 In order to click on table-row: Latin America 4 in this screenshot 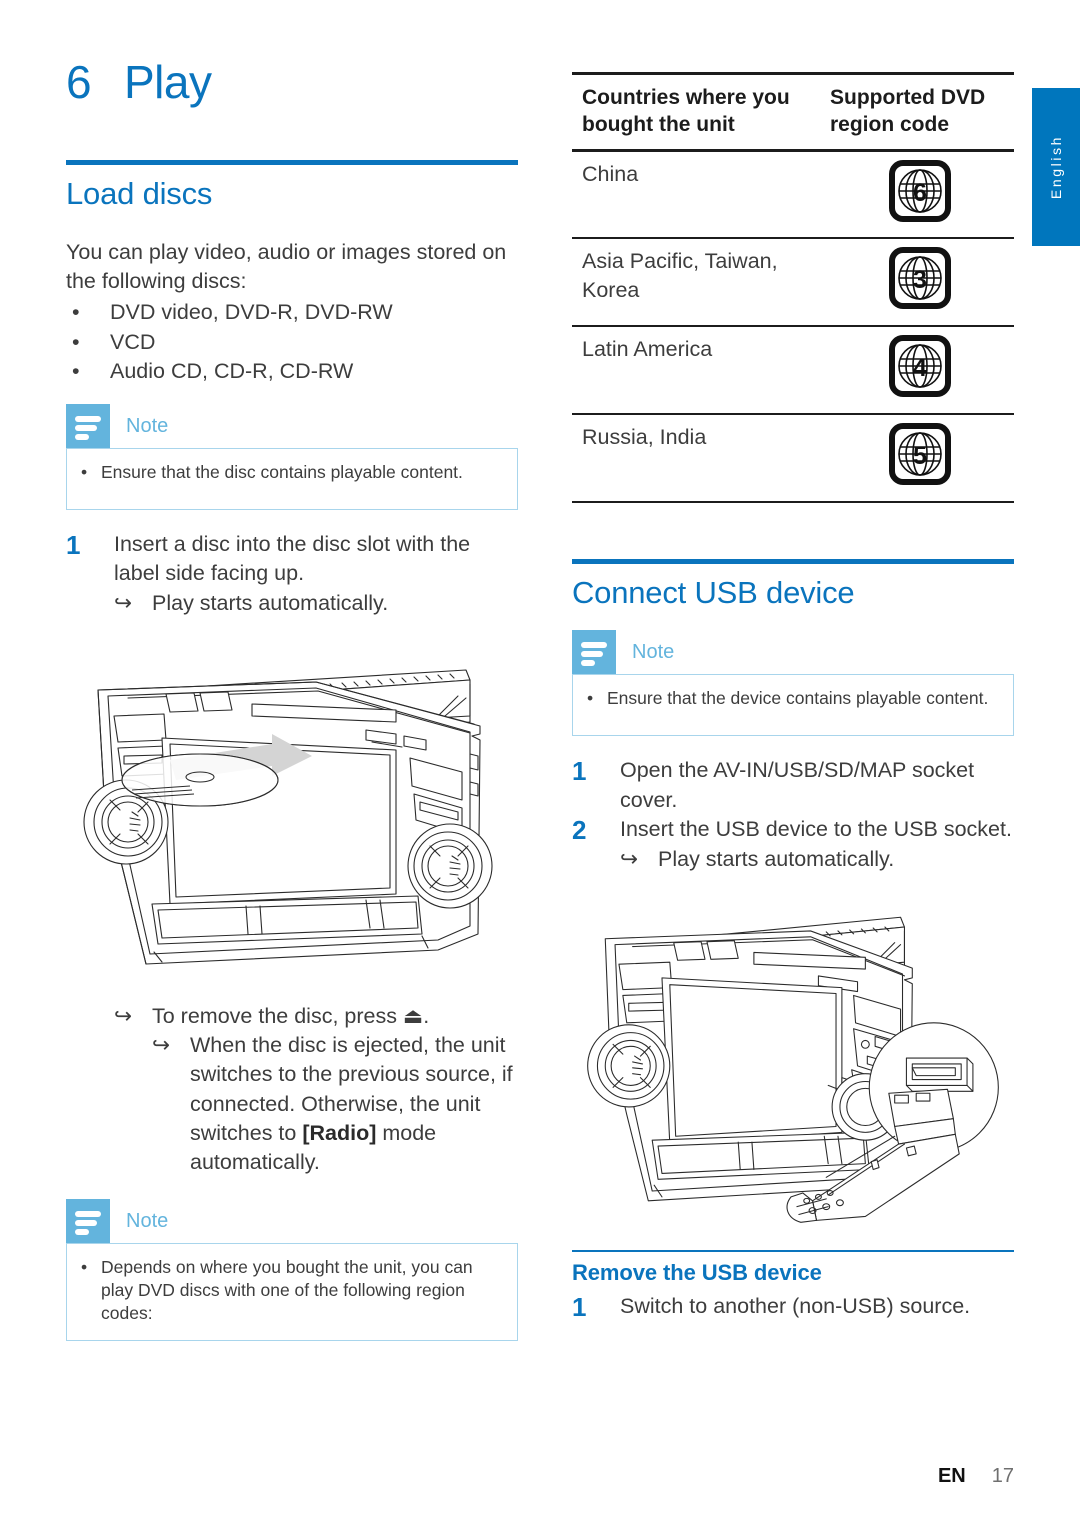, I will do `click(793, 370)`.